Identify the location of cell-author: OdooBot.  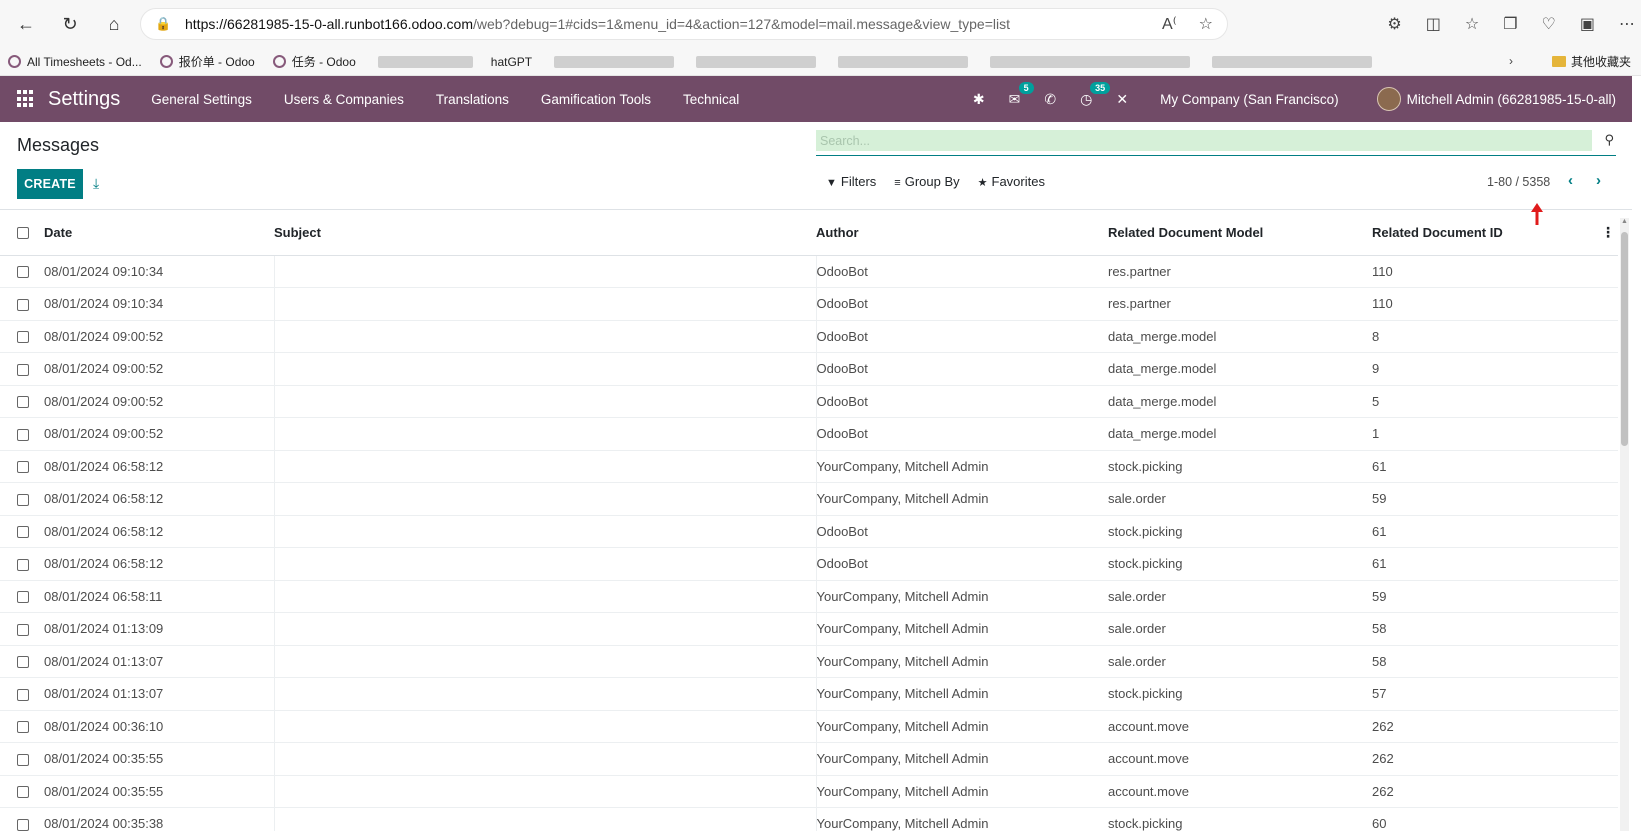
(962, 434).